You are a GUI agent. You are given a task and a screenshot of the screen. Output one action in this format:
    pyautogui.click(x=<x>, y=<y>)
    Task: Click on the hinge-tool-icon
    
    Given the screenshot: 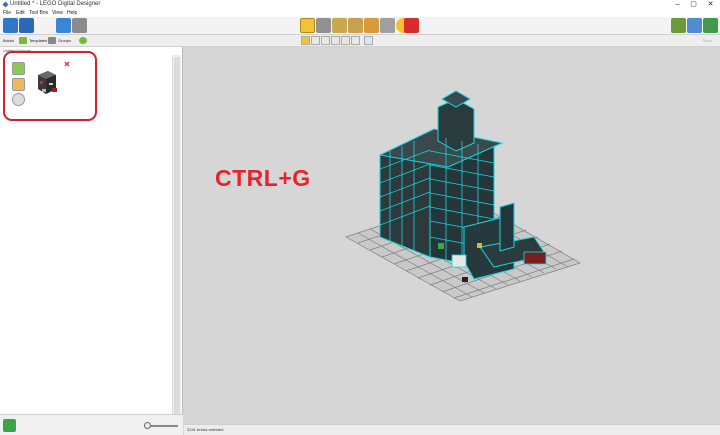 What is the action you would take?
    pyautogui.click(x=339, y=25)
    